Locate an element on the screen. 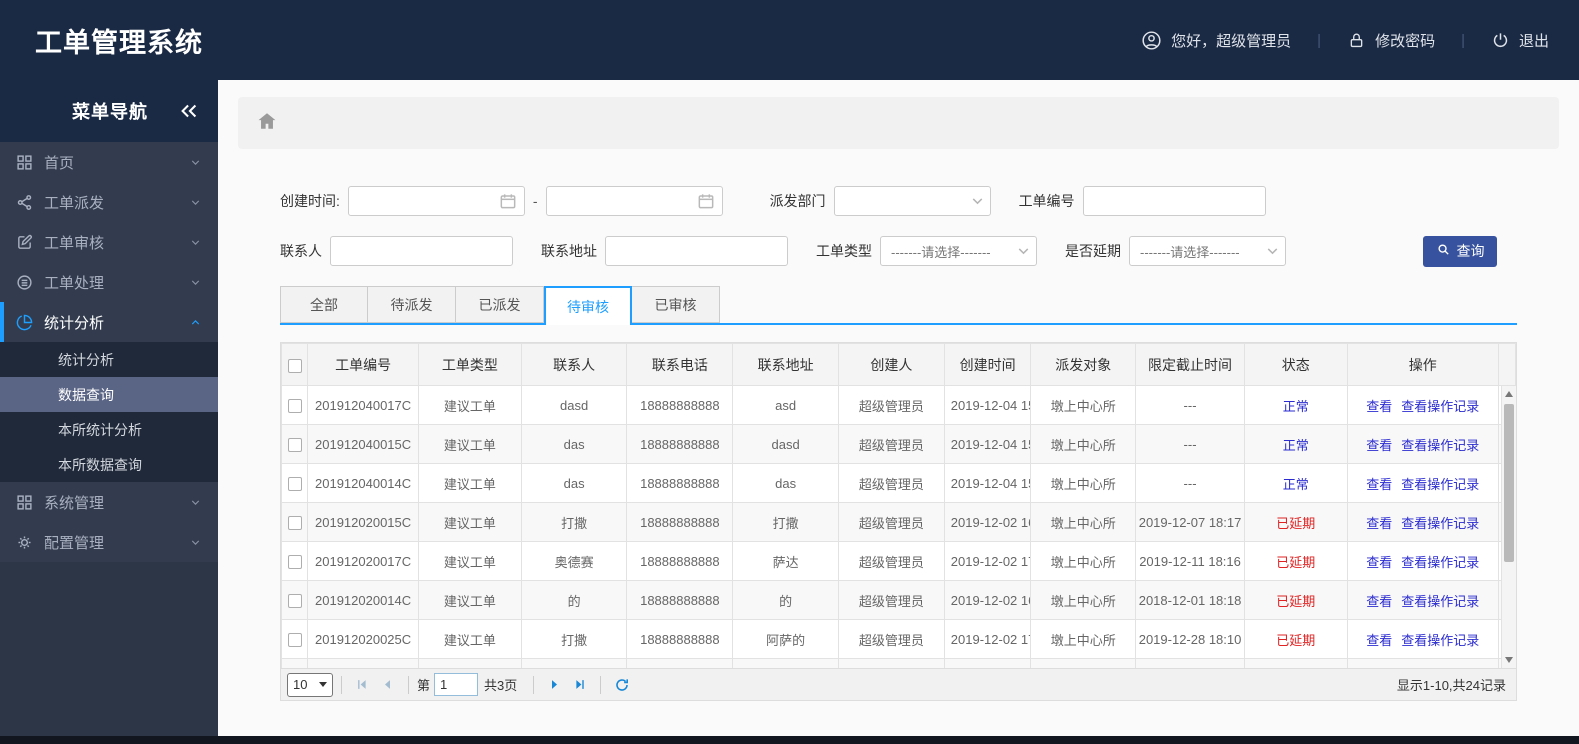  delay-select: -------请选择------- is located at coordinates (1207, 251).